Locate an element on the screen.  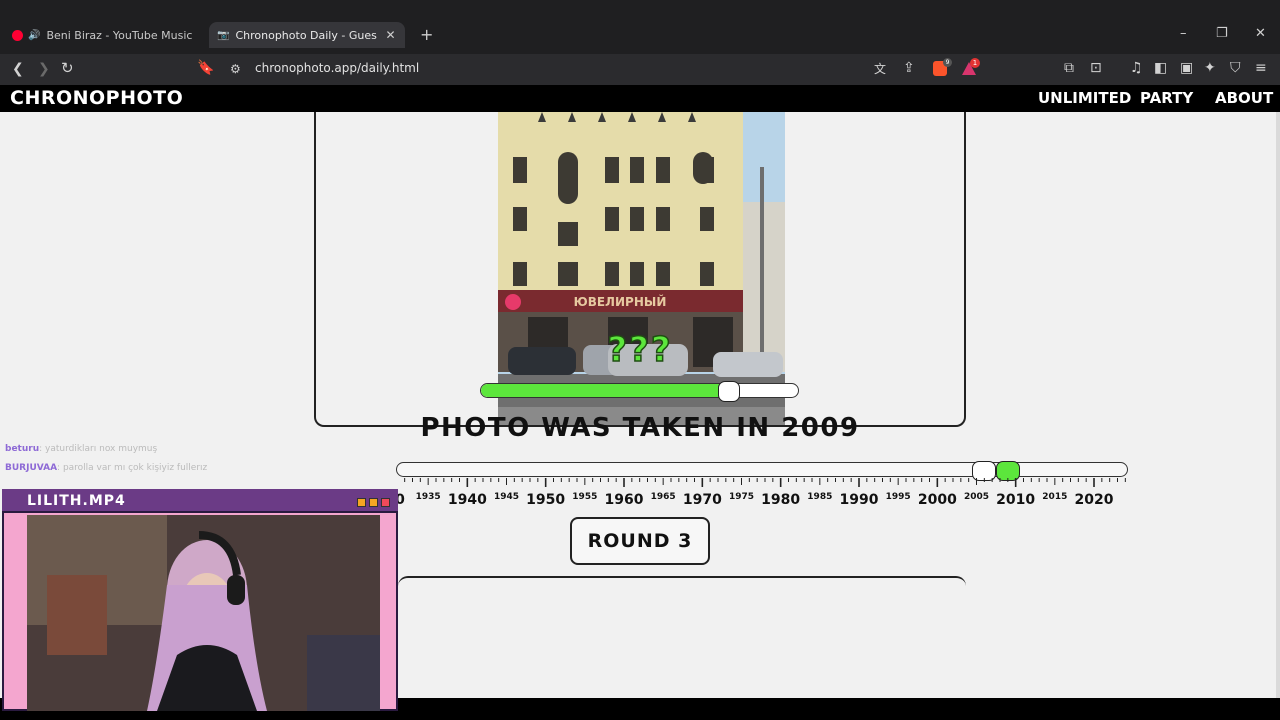
score-bar-fill is located at coordinates (605, 390).